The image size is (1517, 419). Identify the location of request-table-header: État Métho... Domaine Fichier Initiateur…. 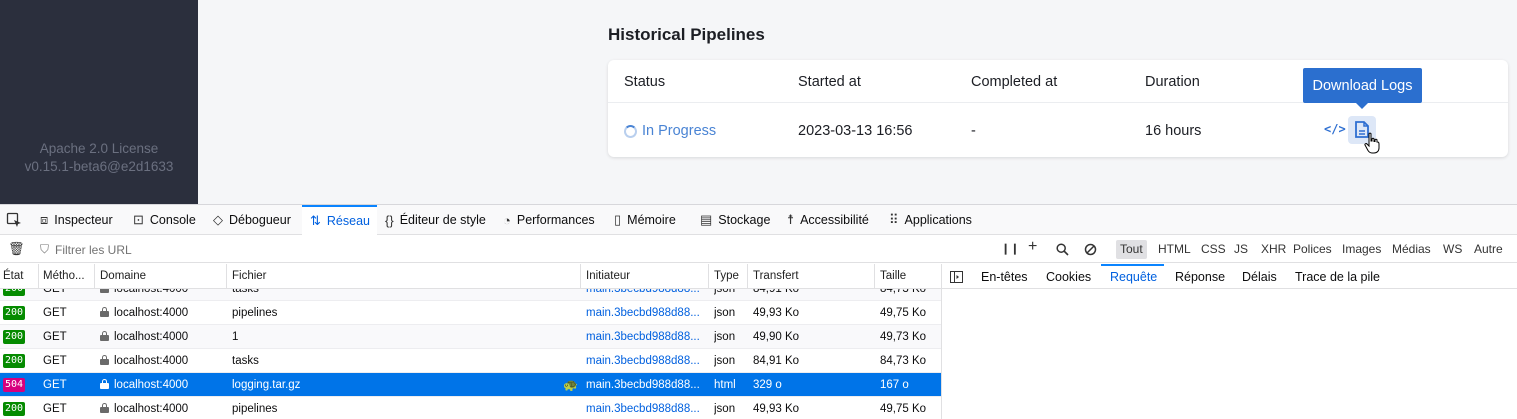
(470, 276).